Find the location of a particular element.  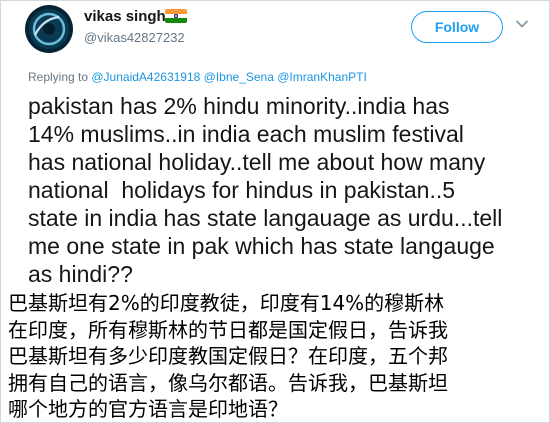

tweet-line: as hindi?? is located at coordinates (80, 274).